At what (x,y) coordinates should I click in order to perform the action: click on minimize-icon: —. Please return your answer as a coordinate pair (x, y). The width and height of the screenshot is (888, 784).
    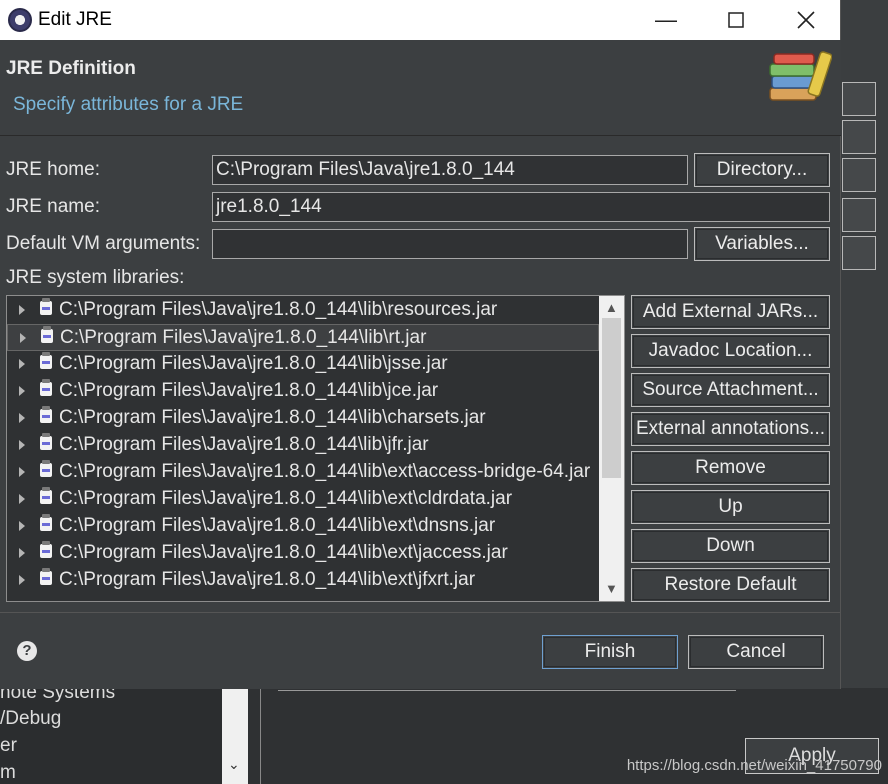
    Looking at the image, I should click on (666, 20).